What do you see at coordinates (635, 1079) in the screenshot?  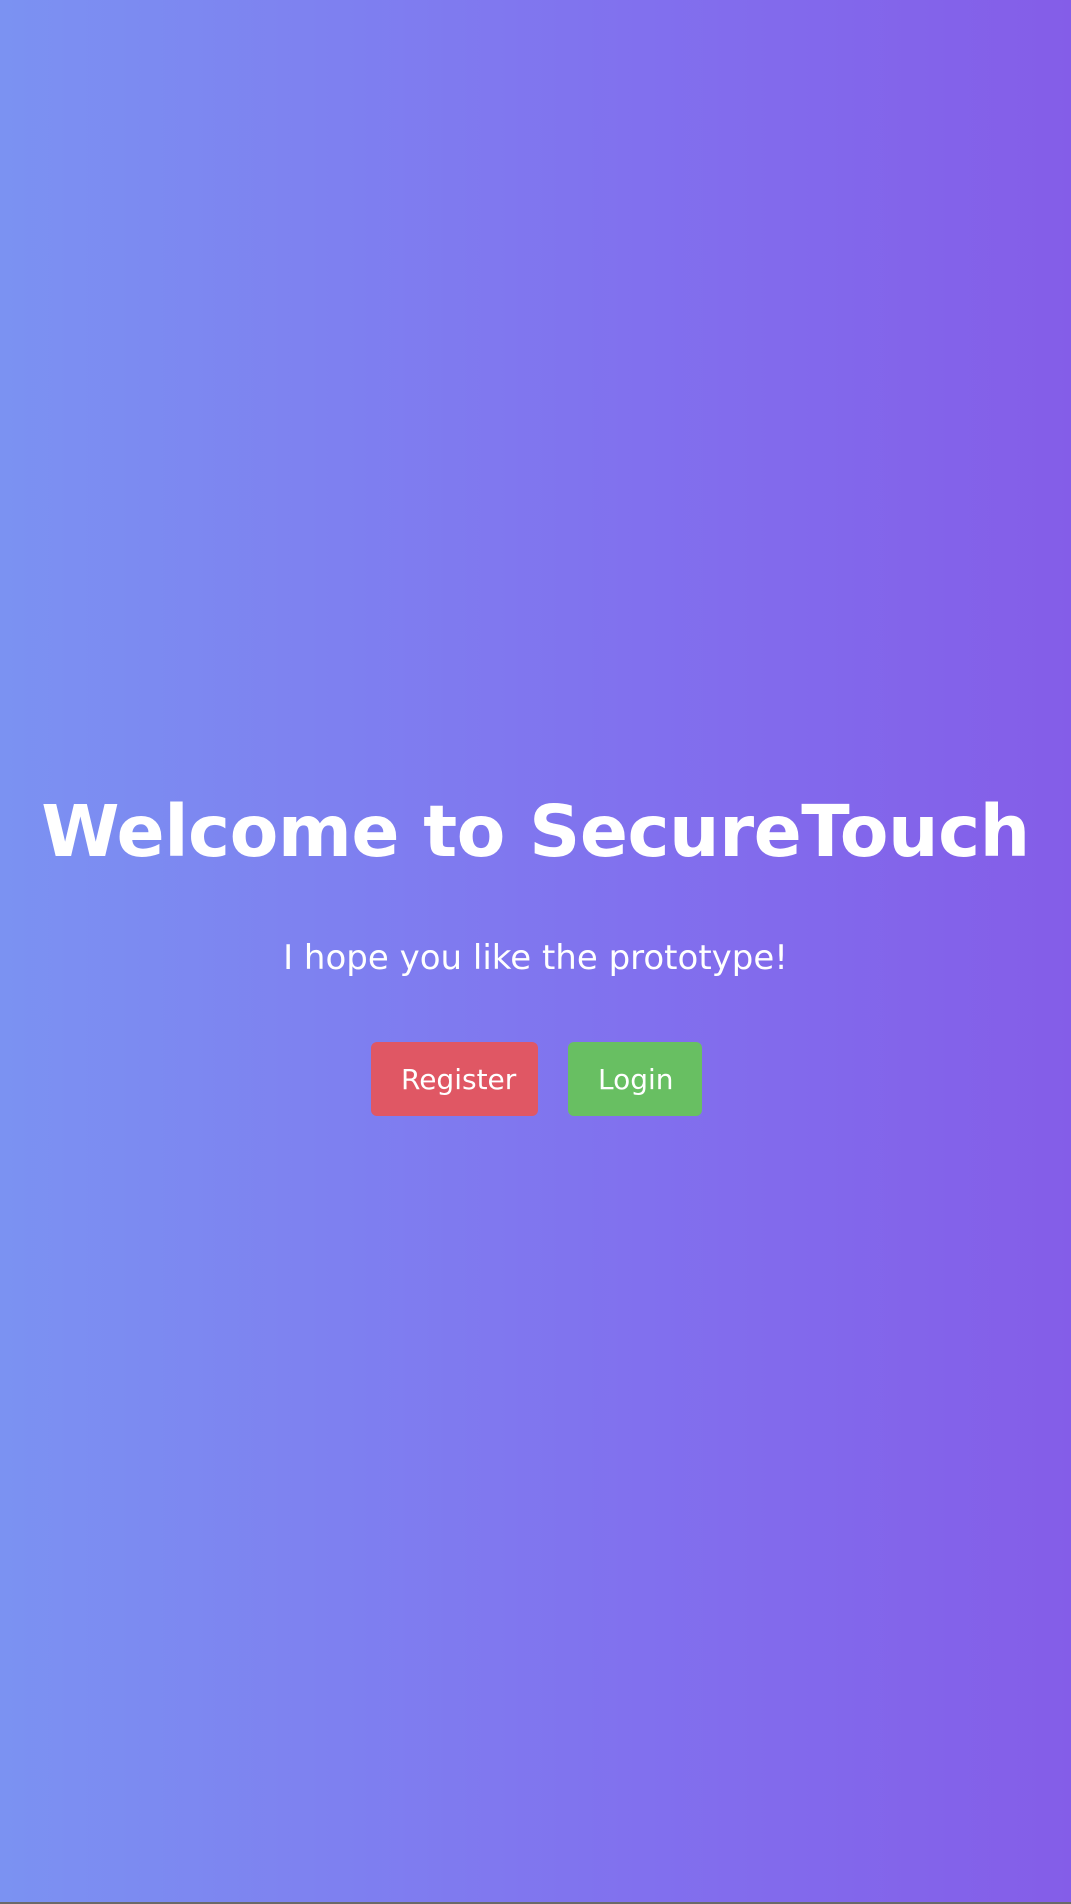 I see `login-button: Login` at bounding box center [635, 1079].